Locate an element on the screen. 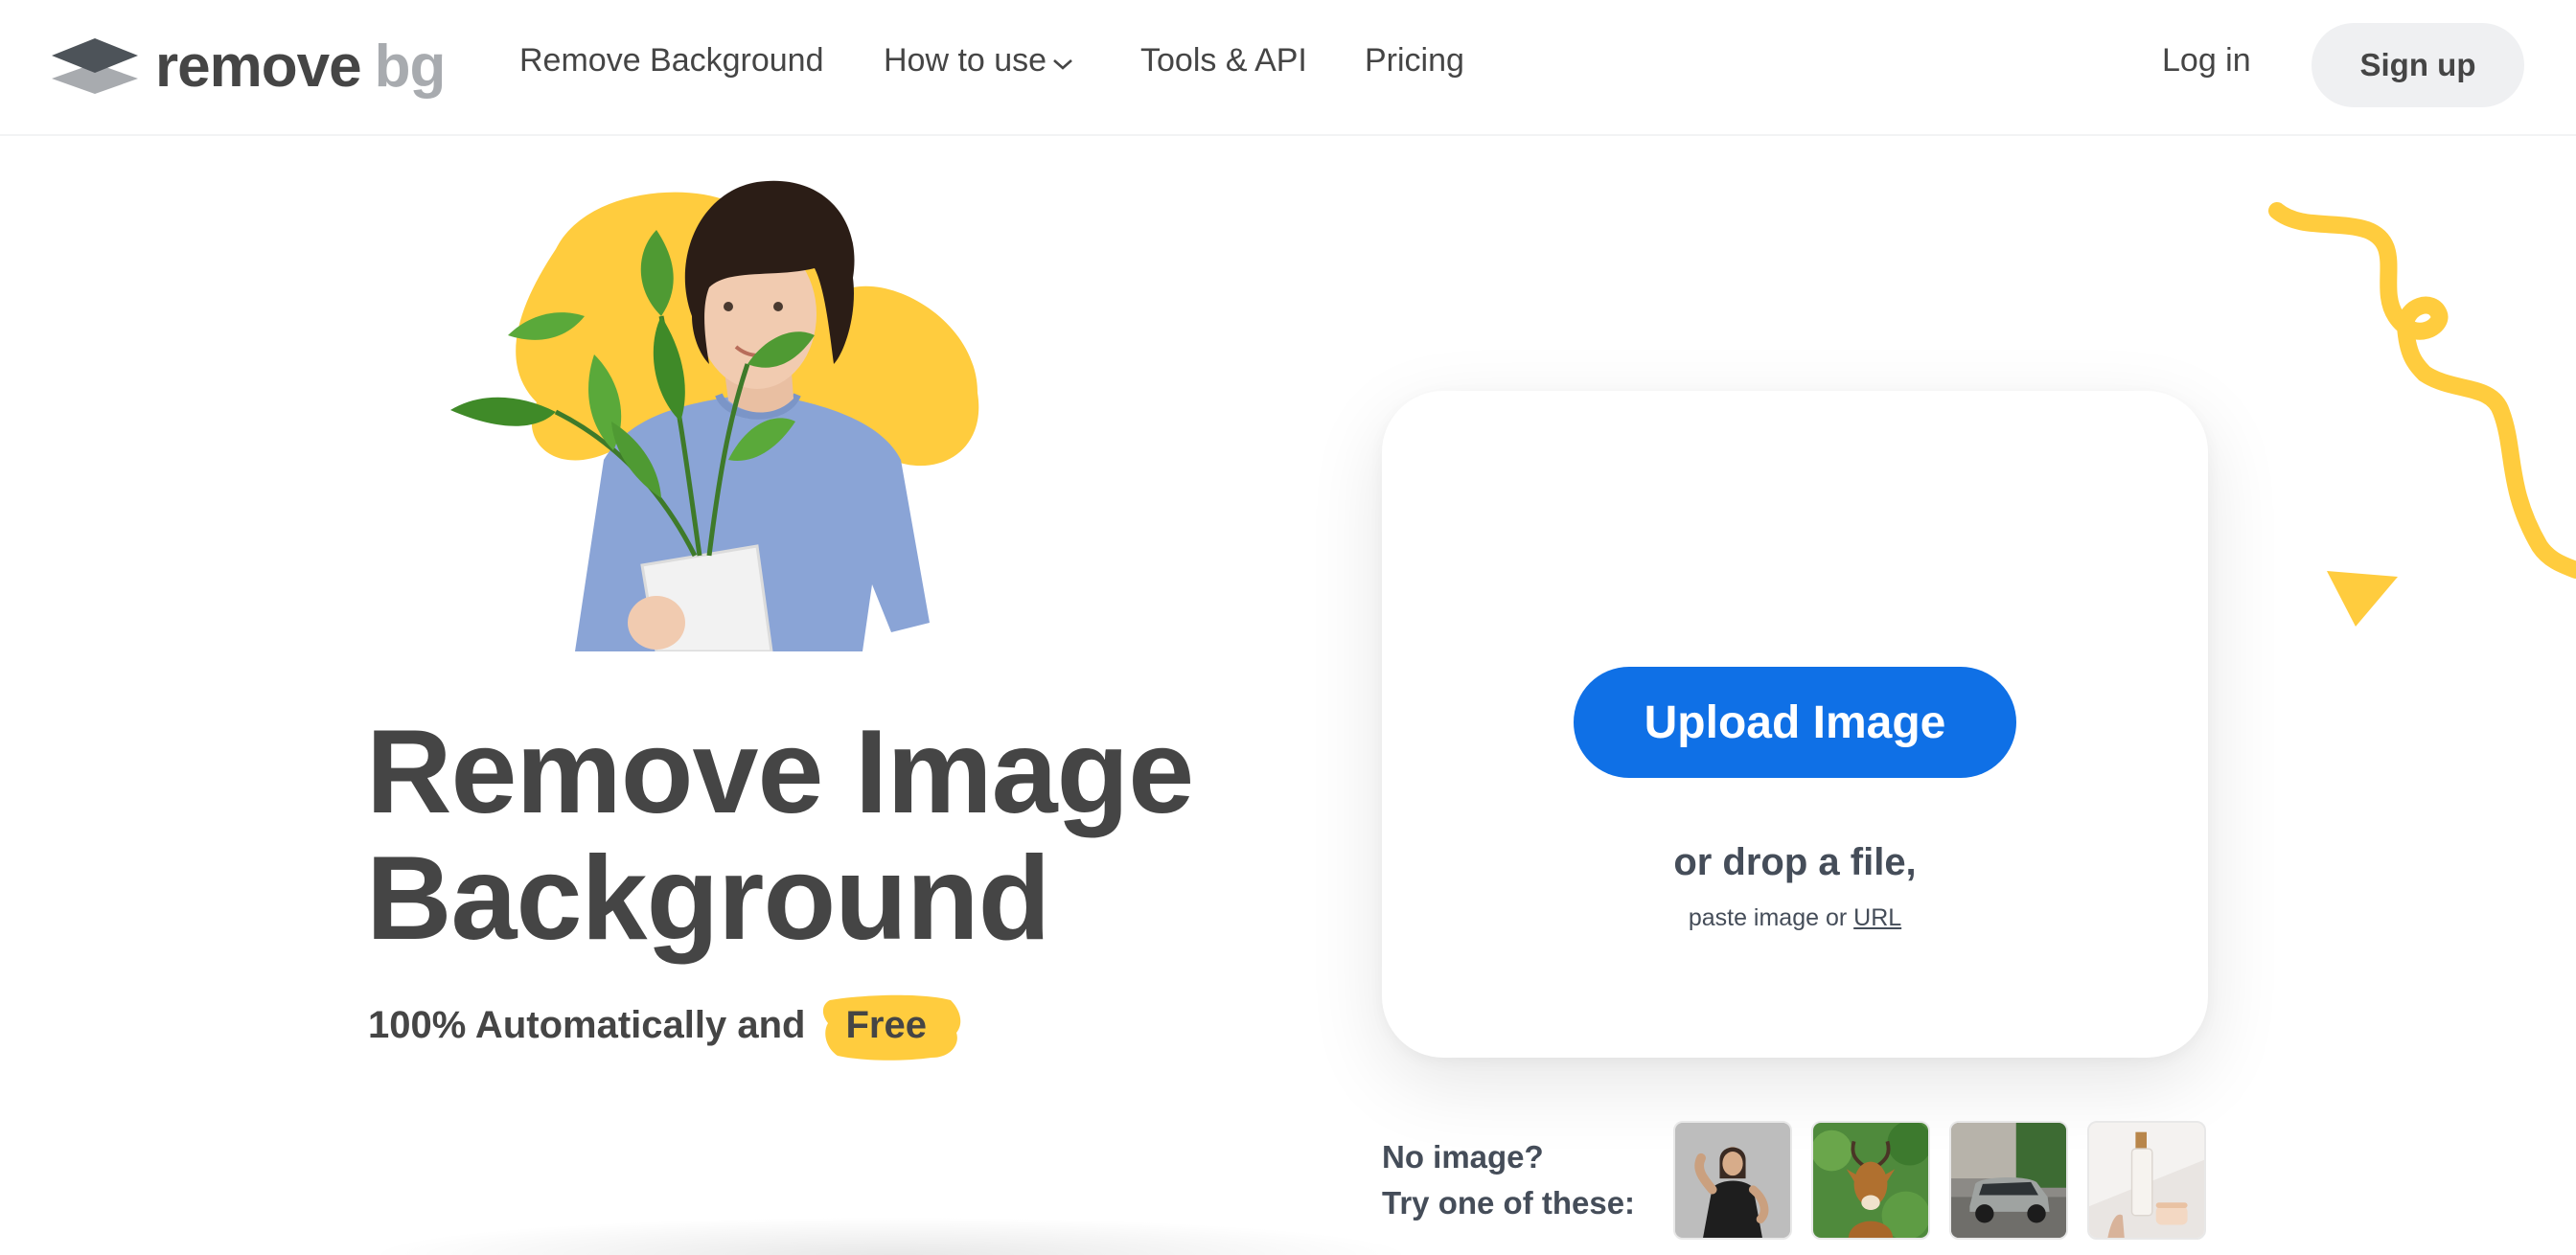 This screenshot has height=1255, width=2576. section-shadow is located at coordinates (891, 1236).